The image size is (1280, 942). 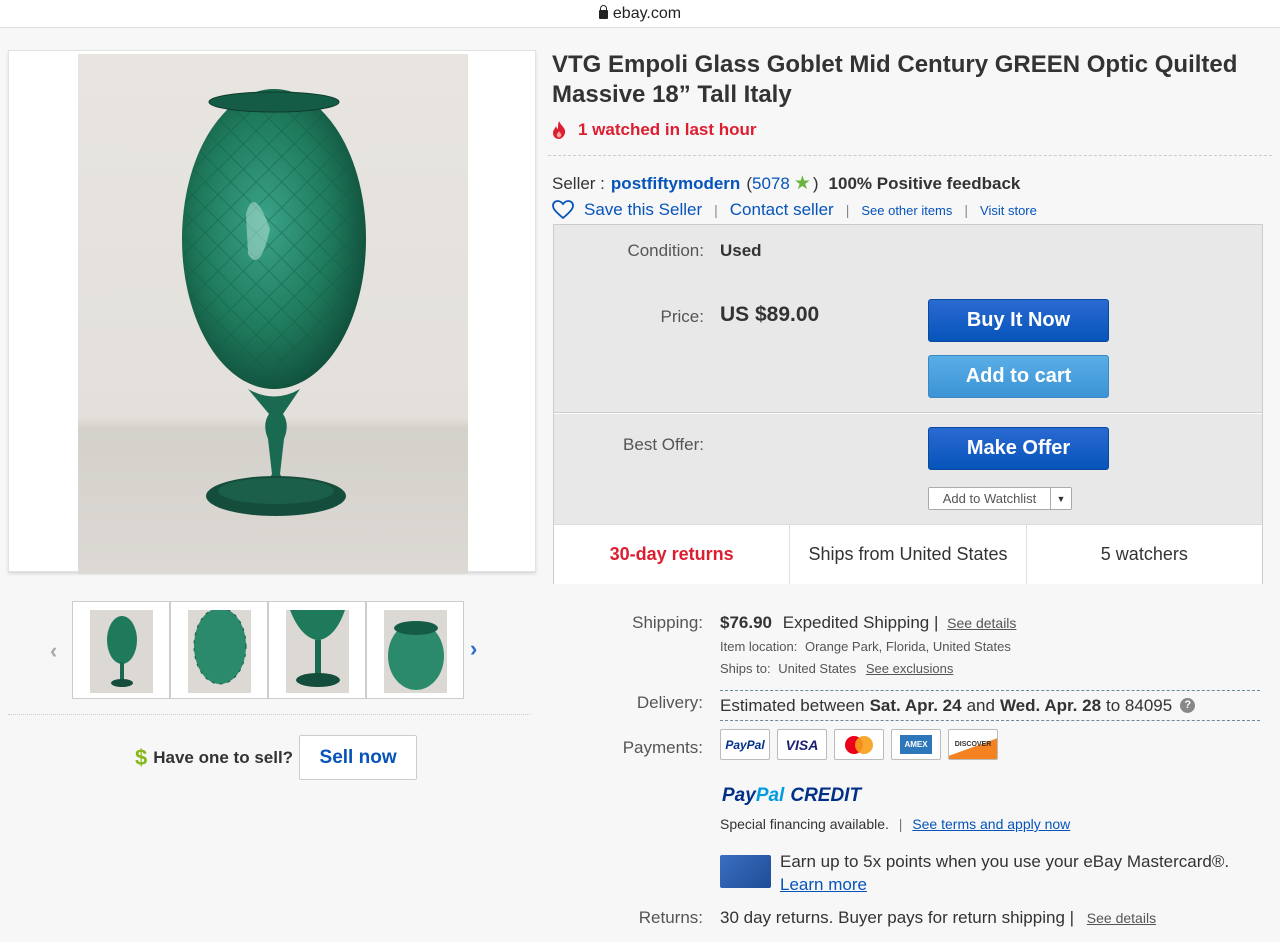 What do you see at coordinates (746, 622) in the screenshot?
I see `shipping-cost: $76.90` at bounding box center [746, 622].